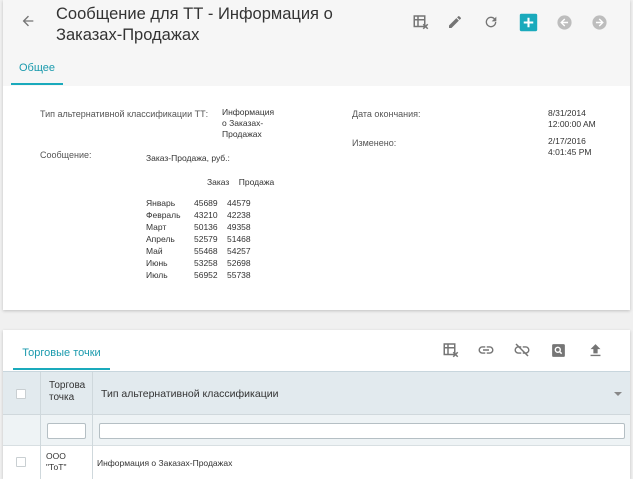 The height and width of the screenshot is (479, 633). Describe the element at coordinates (21, 462) in the screenshot. I see `row-checkbox` at that location.